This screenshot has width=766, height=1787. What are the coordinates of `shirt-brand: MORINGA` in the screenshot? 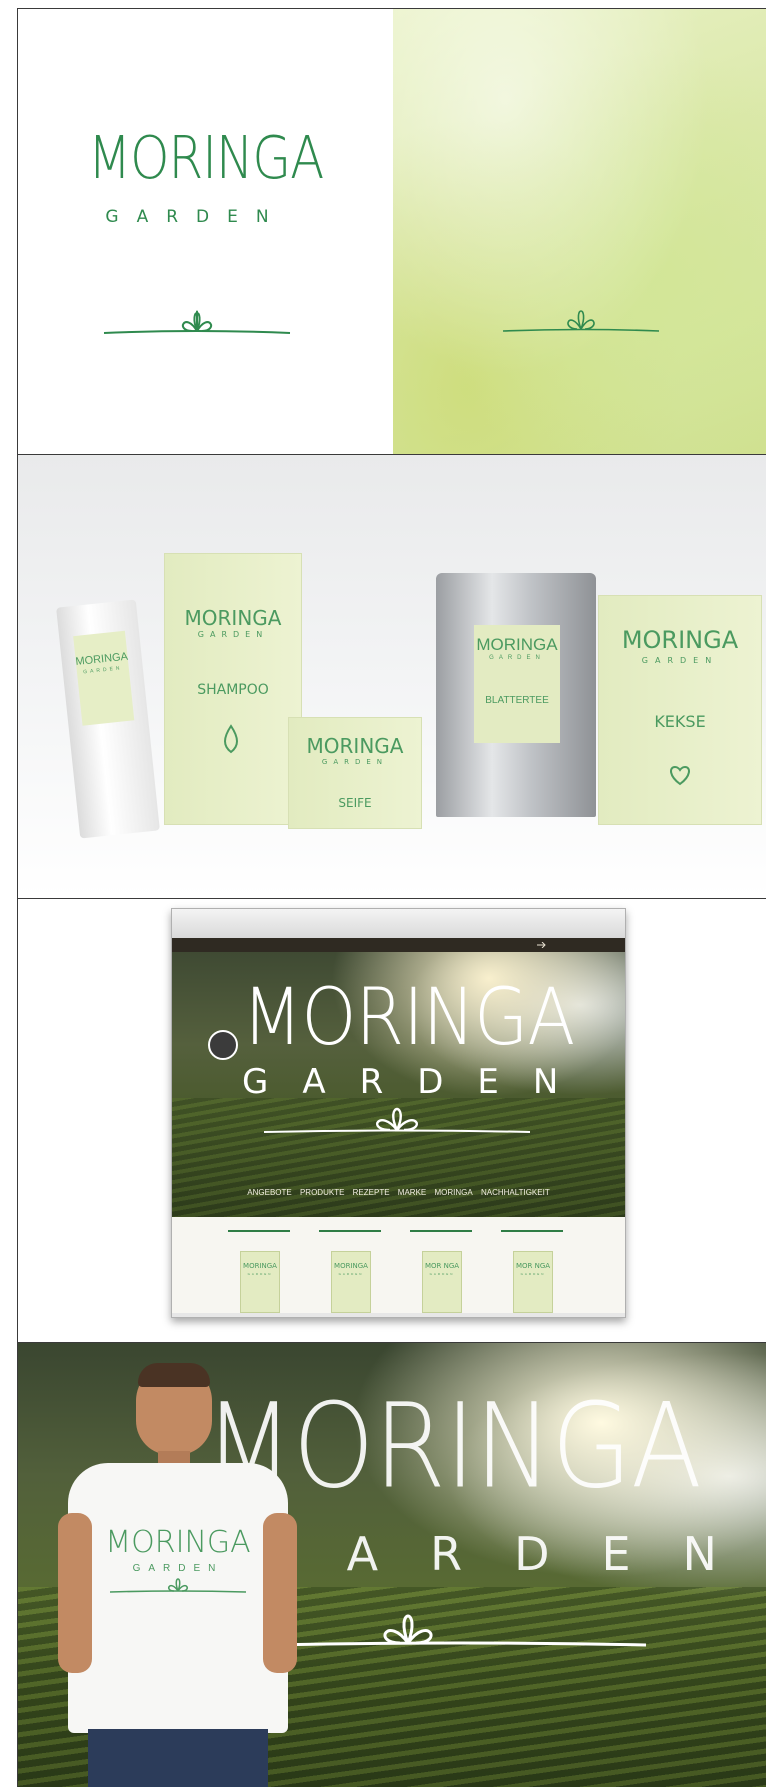 It's located at (178, 1542).